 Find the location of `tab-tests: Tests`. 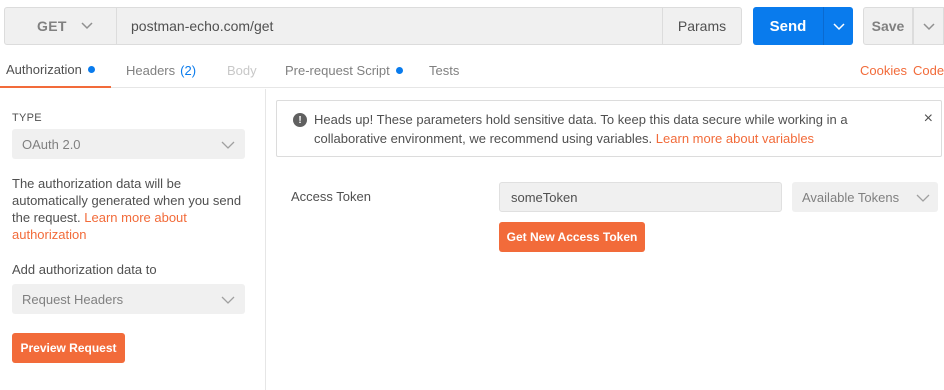

tab-tests: Tests is located at coordinates (444, 70).